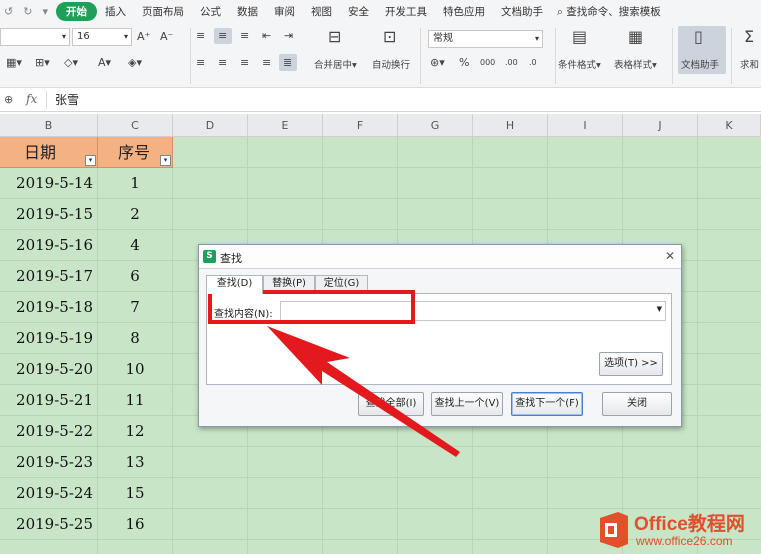 The height and width of the screenshot is (554, 761). Describe the element at coordinates (234, 284) in the screenshot. I see `tab-find: 查找(D)` at that location.